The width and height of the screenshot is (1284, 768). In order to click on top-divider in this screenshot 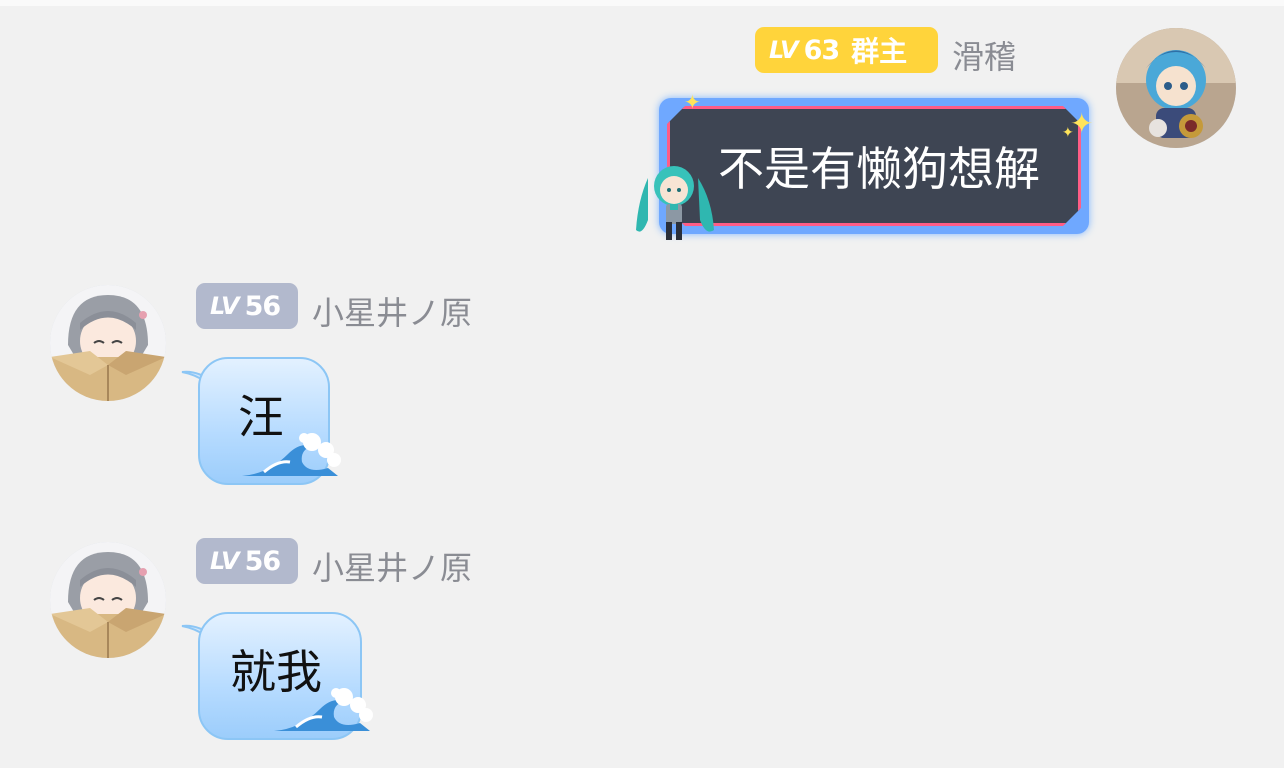, I will do `click(642, 3)`.